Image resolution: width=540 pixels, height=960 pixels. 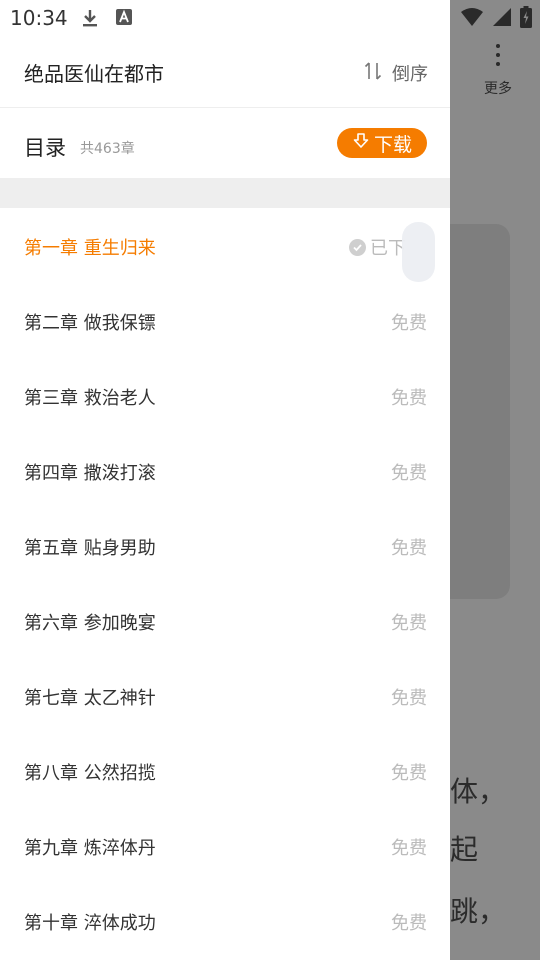 What do you see at coordinates (526, 19) in the screenshot?
I see `battery-icon` at bounding box center [526, 19].